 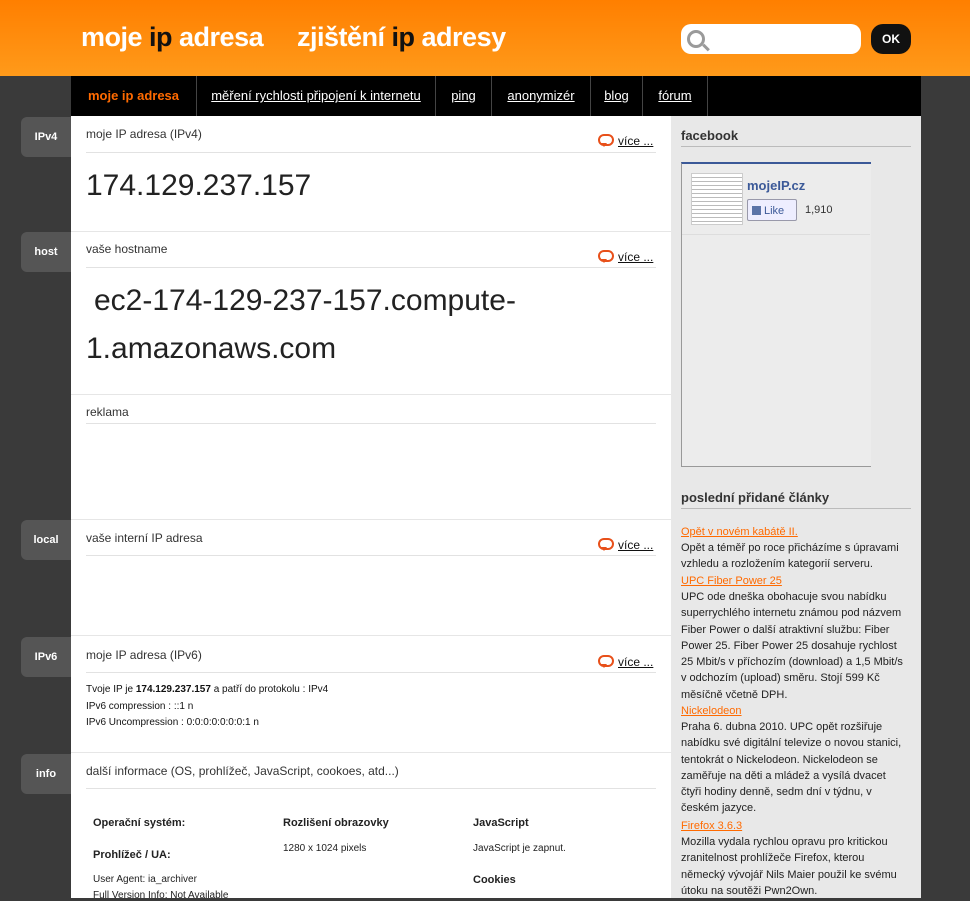 I want to click on ipv4-address: 174.129.237.157, so click(x=199, y=185).